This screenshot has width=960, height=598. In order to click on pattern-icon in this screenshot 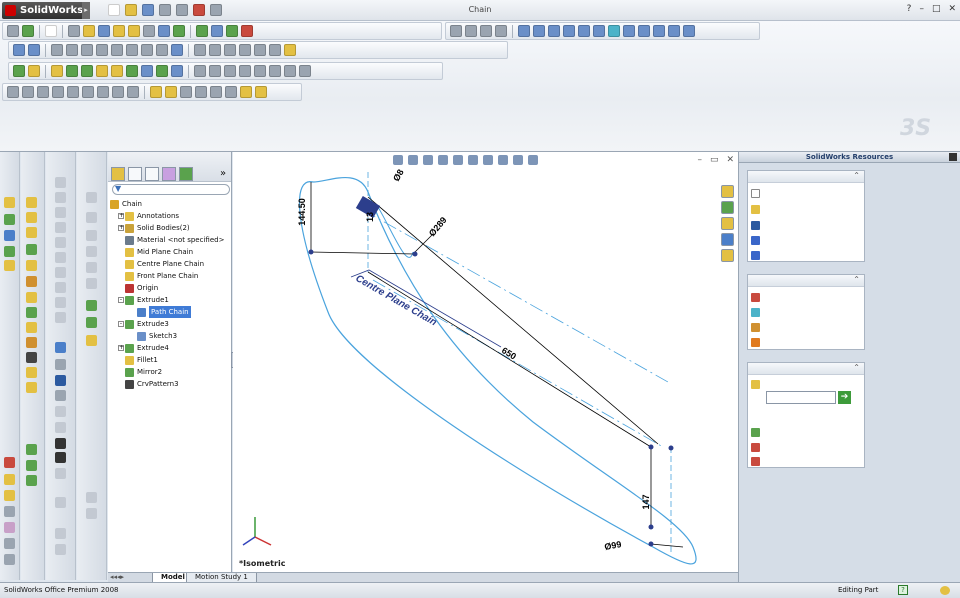, I will do `click(132, 71)`.